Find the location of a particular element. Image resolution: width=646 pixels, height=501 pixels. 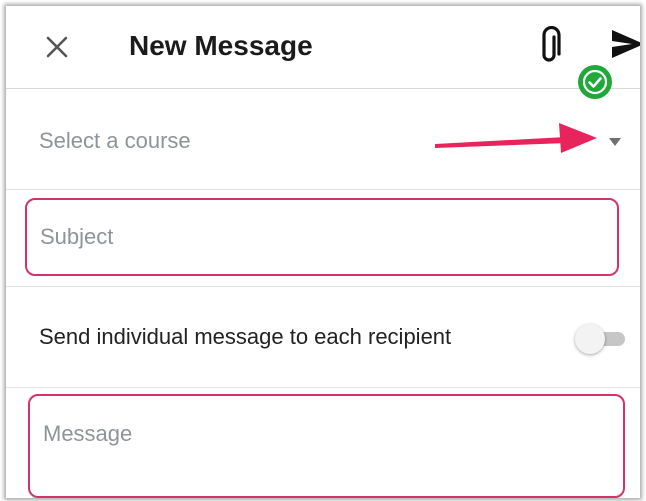

close-button is located at coordinates (57, 47).